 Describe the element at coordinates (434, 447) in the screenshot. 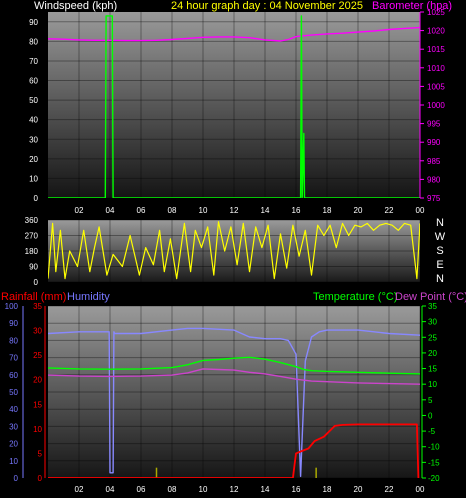

I see `temperature-tick-label: -10` at that location.